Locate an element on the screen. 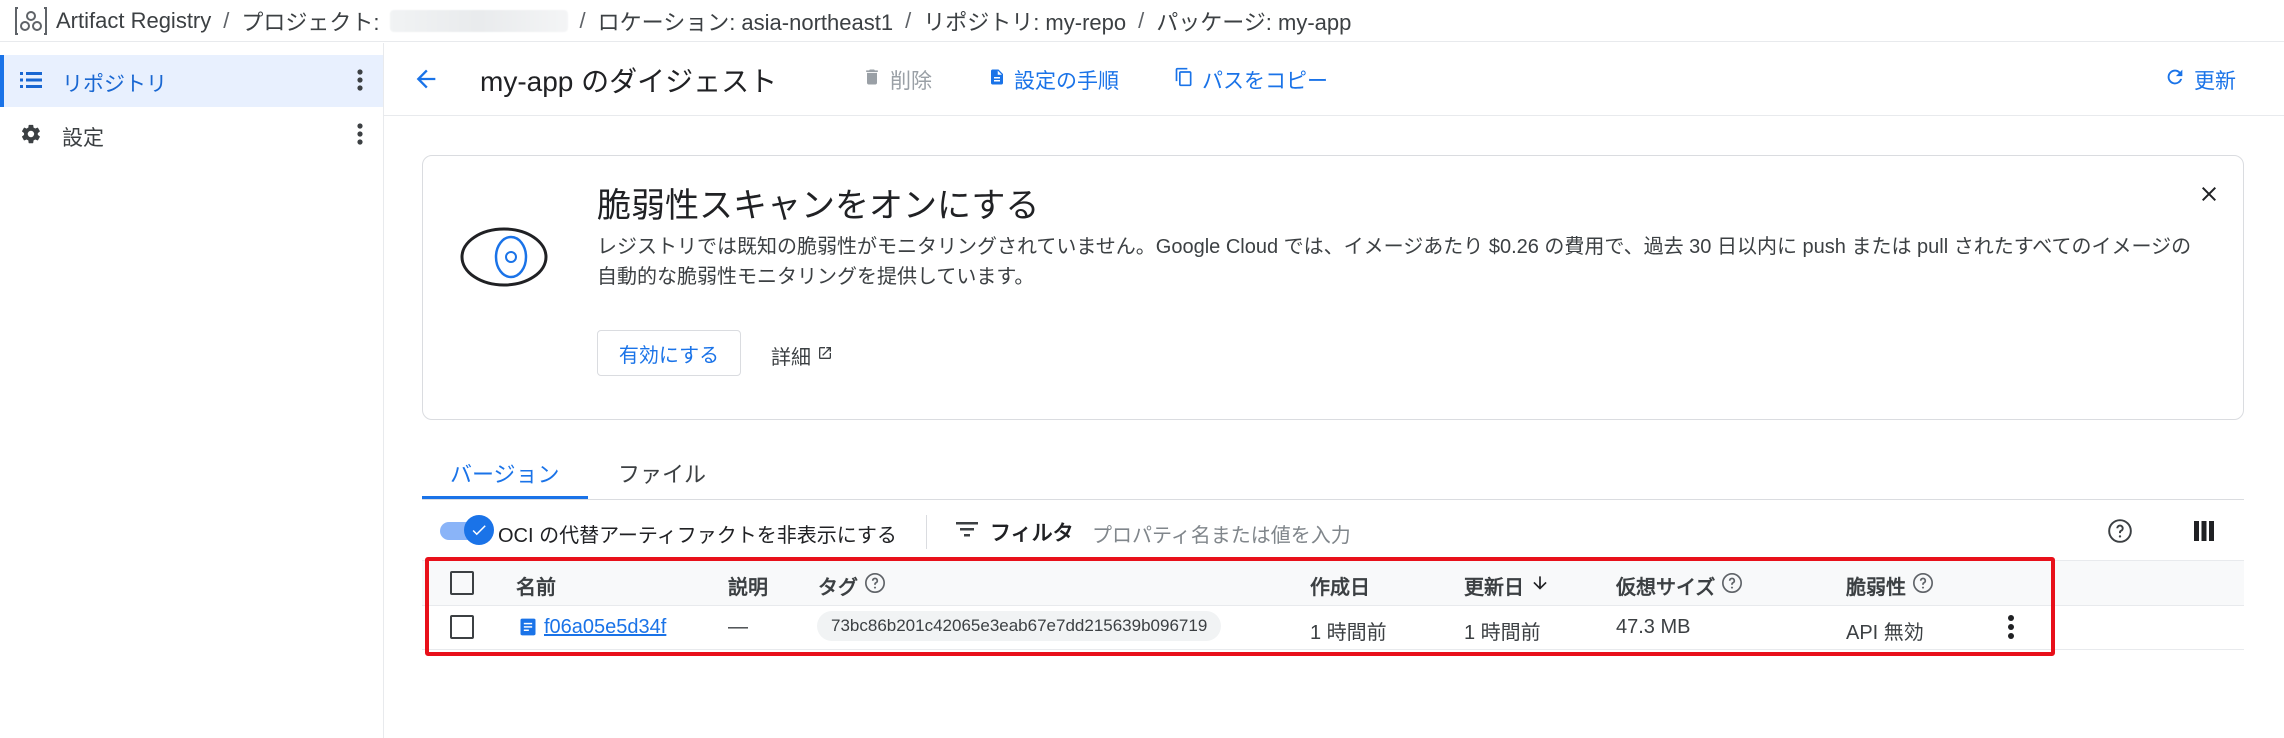 This screenshot has height=738, width=2284. size-cell: 47.3 MB is located at coordinates (1653, 627).